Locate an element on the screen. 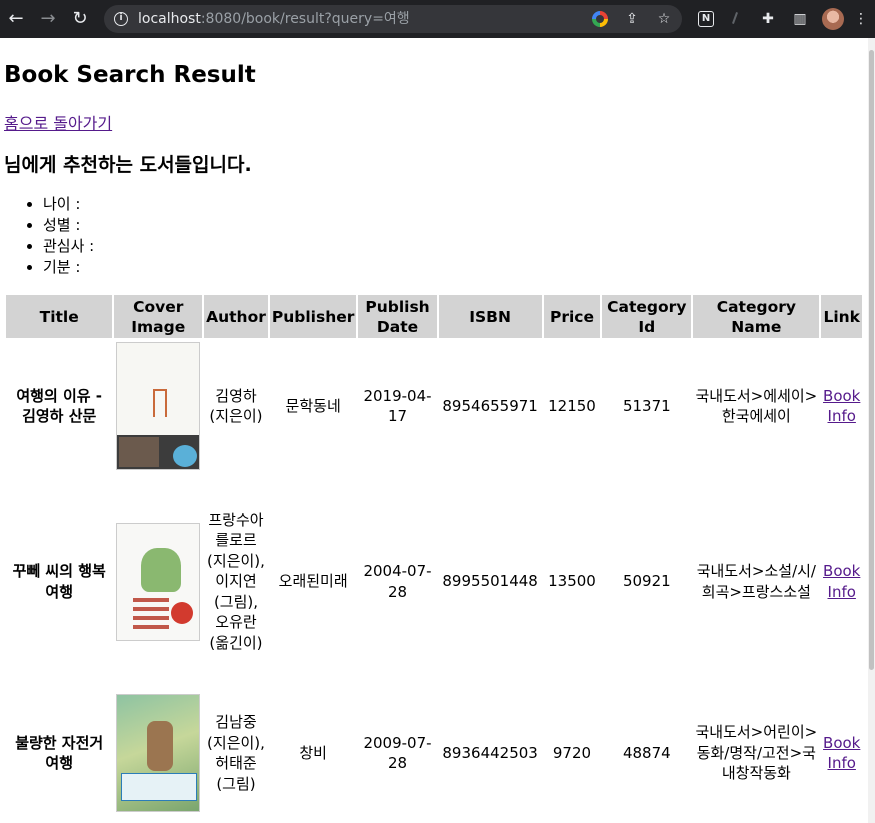 Image resolution: width=875 pixels, height=823 pixels. share-icon: ⇪ is located at coordinates (632, 19).